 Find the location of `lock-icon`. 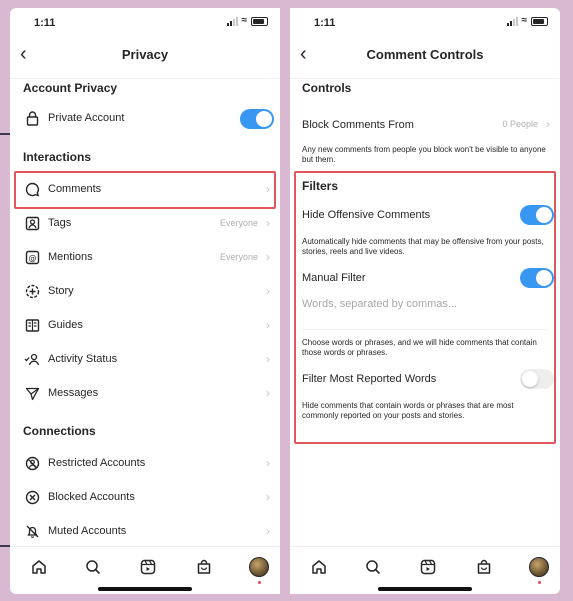

lock-icon is located at coordinates (32, 118).